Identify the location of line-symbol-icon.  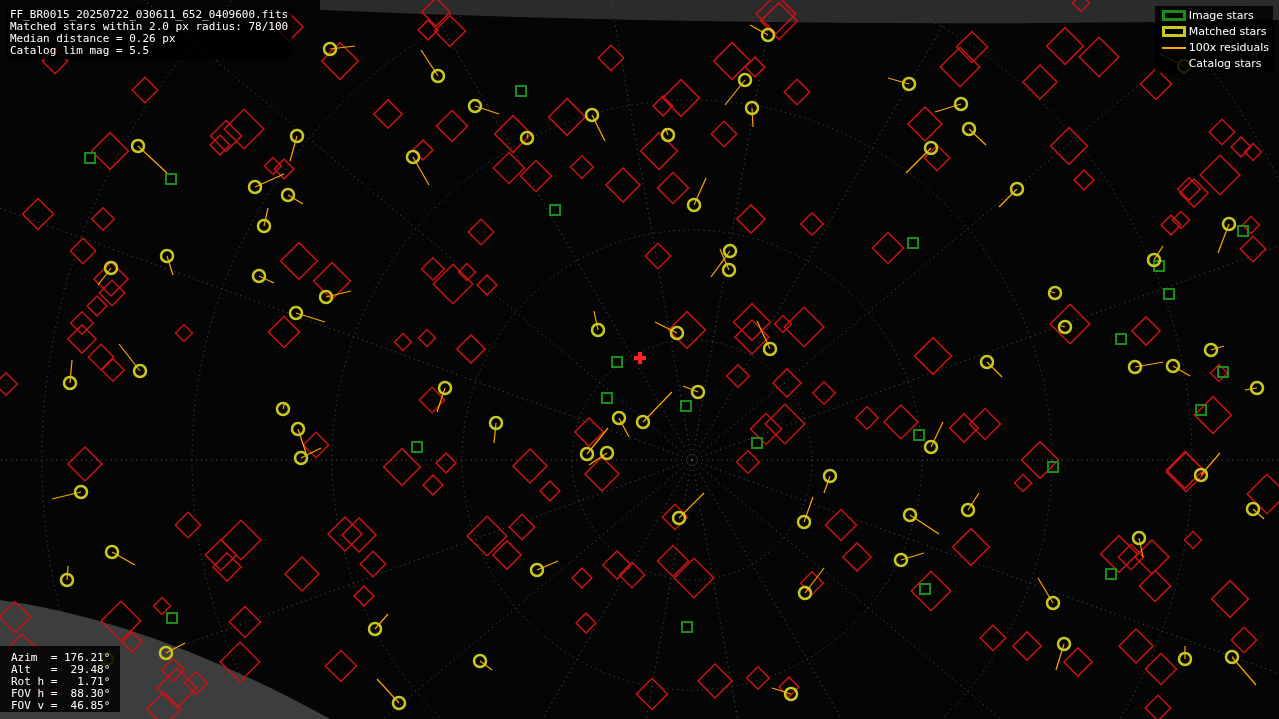
(1173, 47).